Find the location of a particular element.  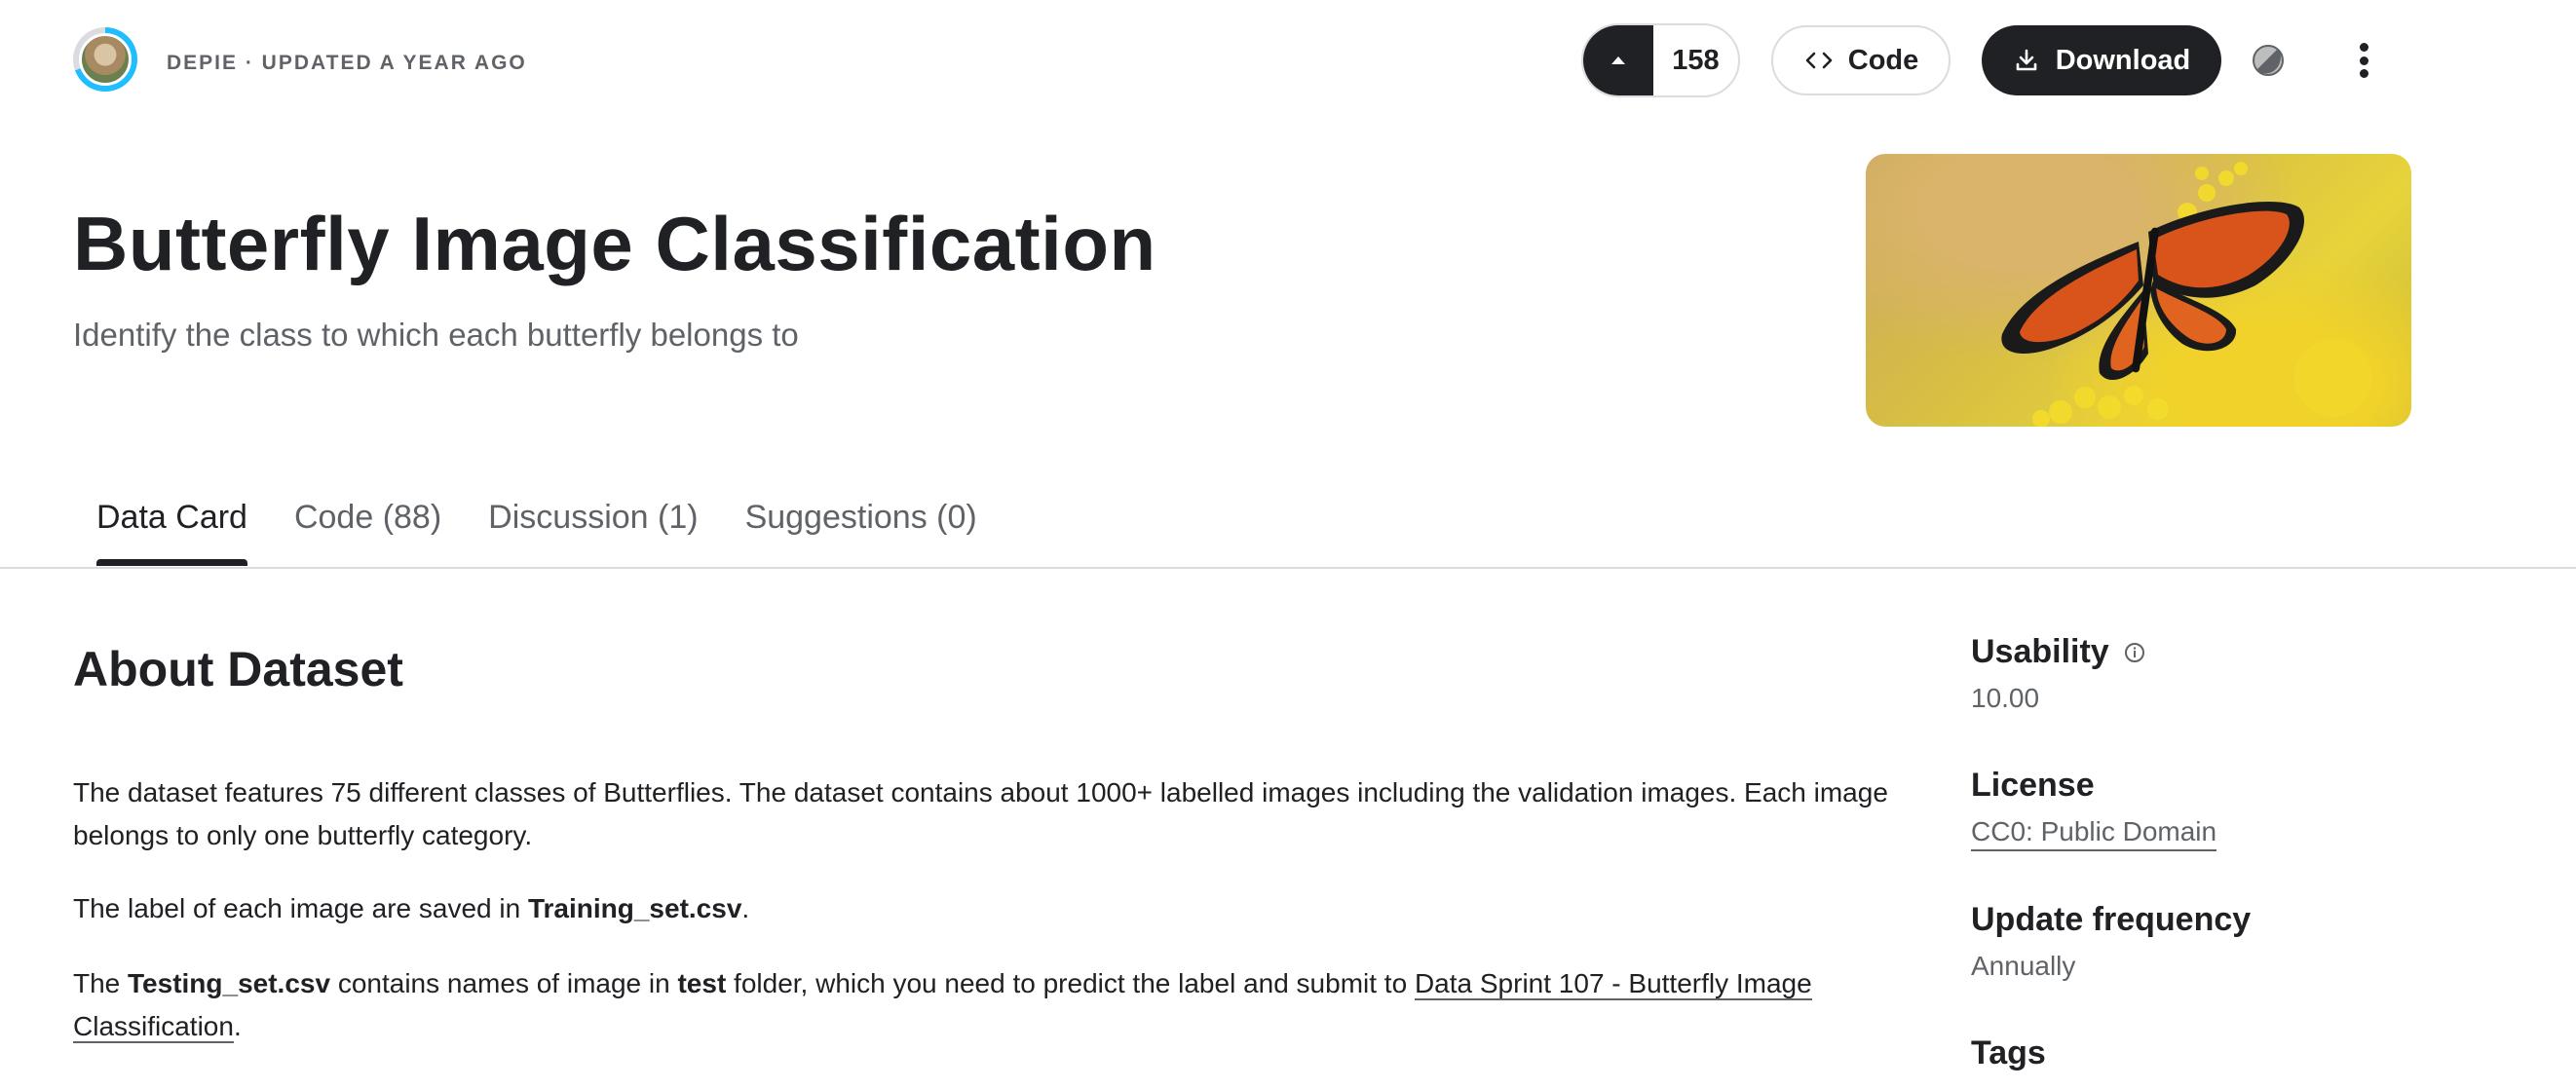

training-set-filename: Training_set.csv is located at coordinates (634, 908).